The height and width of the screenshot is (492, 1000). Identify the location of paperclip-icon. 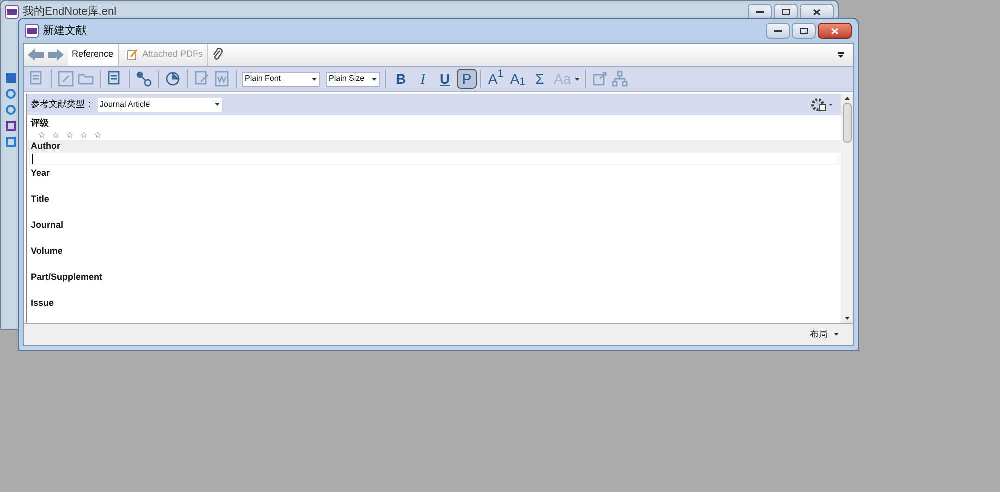
(218, 55).